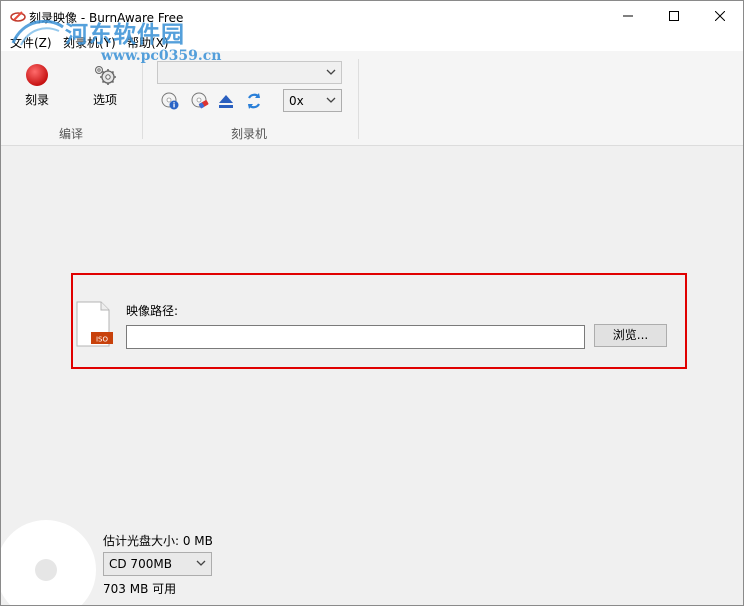 The height and width of the screenshot is (606, 744). I want to click on watermark-logo, so click(37, 32).